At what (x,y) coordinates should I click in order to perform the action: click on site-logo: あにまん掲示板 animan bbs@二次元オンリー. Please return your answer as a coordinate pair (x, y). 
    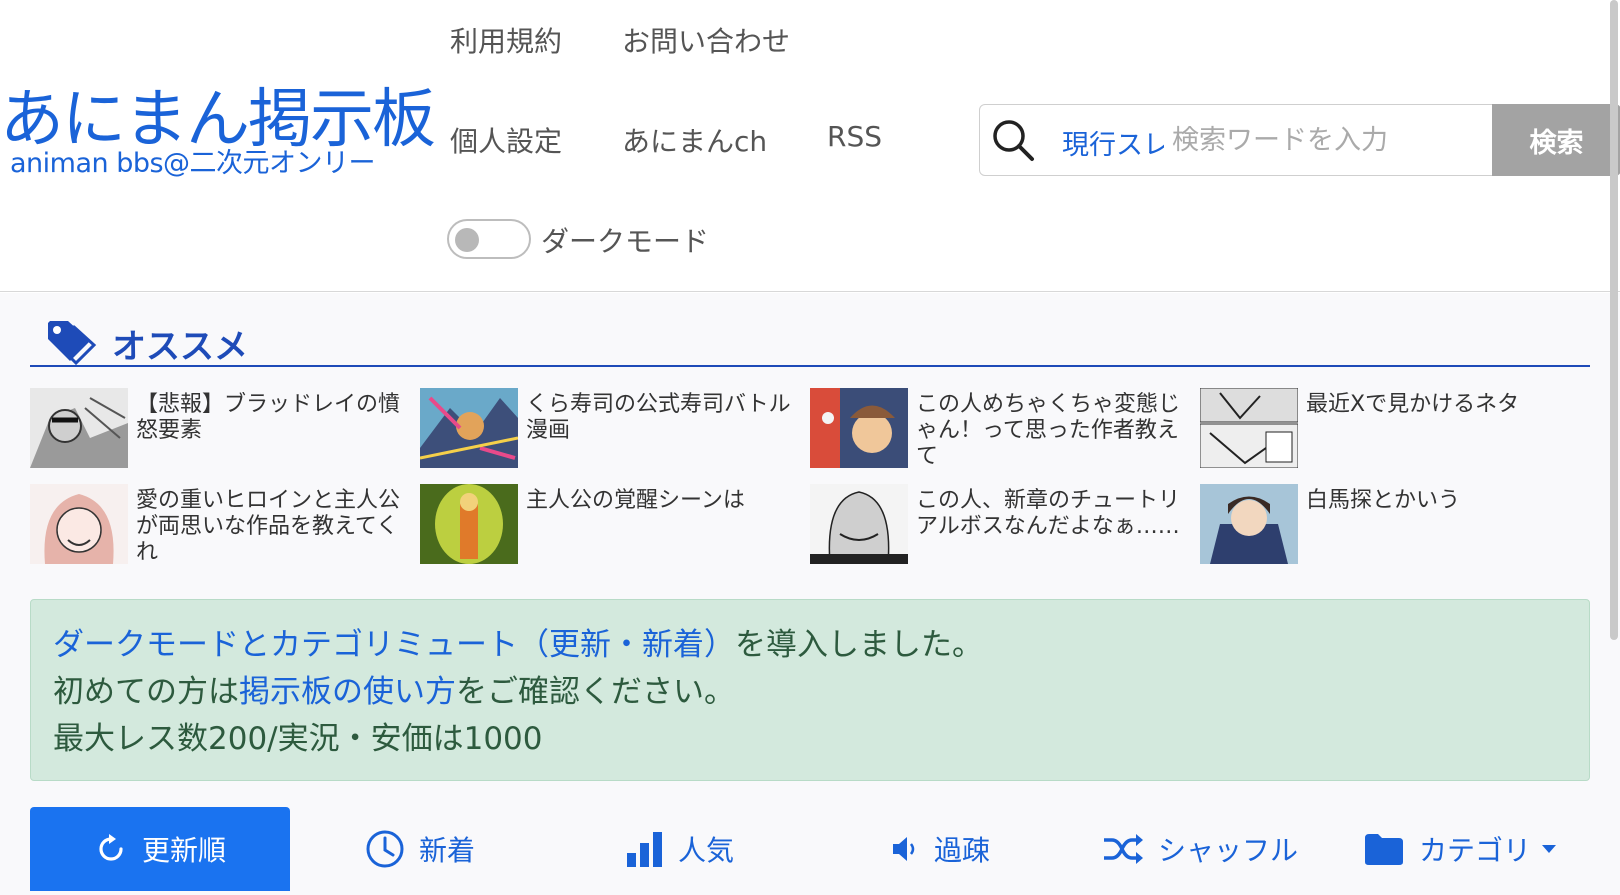
    Looking at the image, I should click on (218, 131).